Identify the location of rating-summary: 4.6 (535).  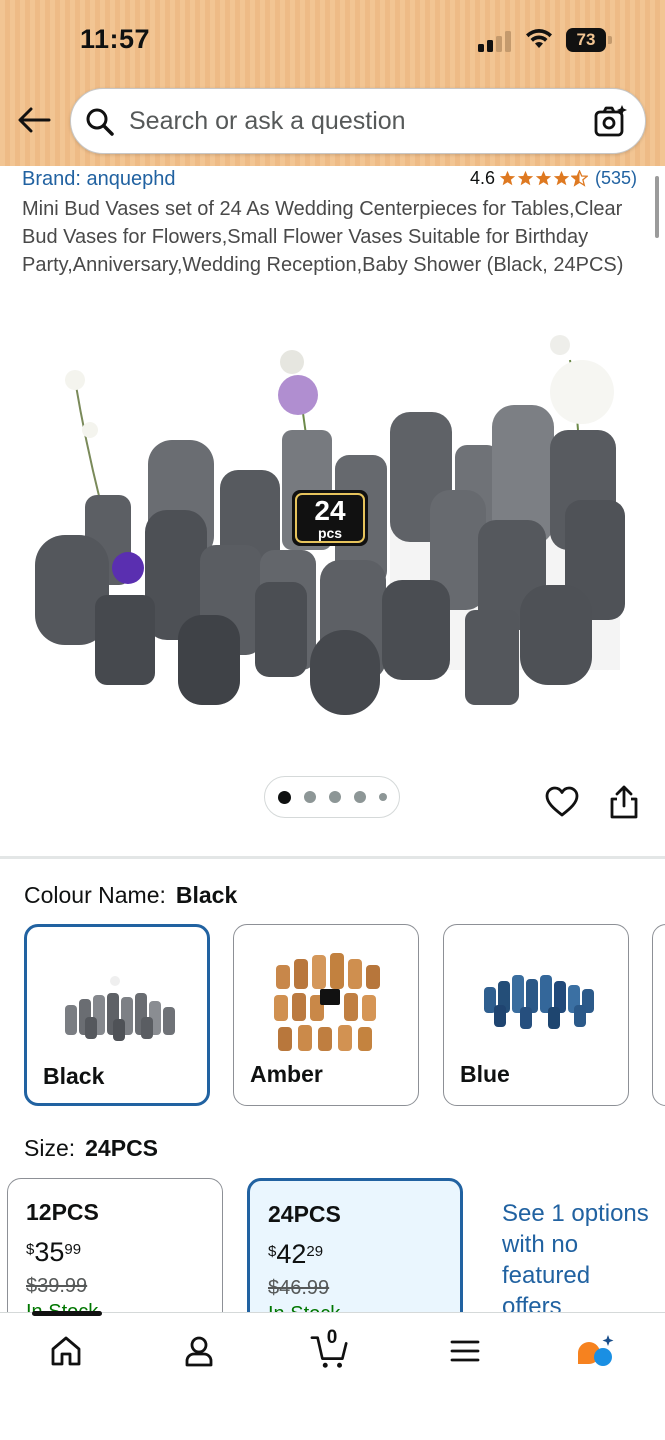
(553, 178).